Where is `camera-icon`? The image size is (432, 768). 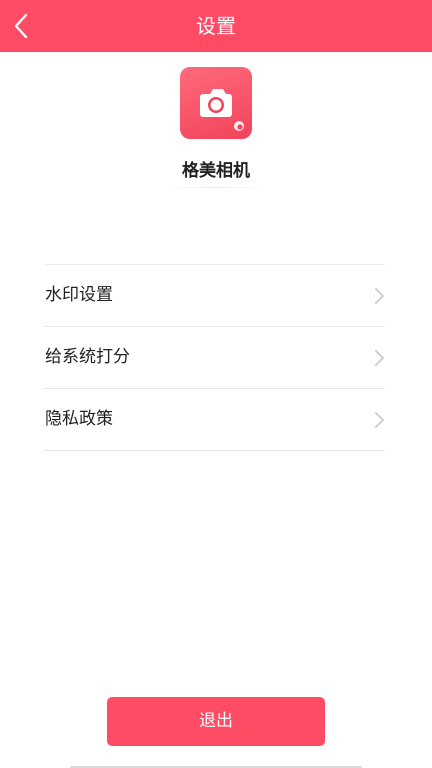 camera-icon is located at coordinates (222, 110).